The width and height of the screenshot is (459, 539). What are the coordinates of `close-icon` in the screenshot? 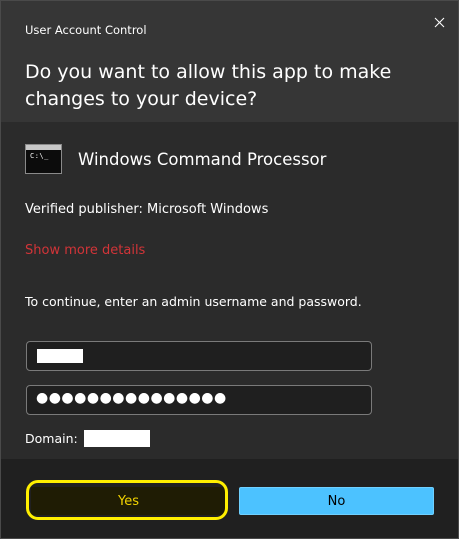 It's located at (439, 22).